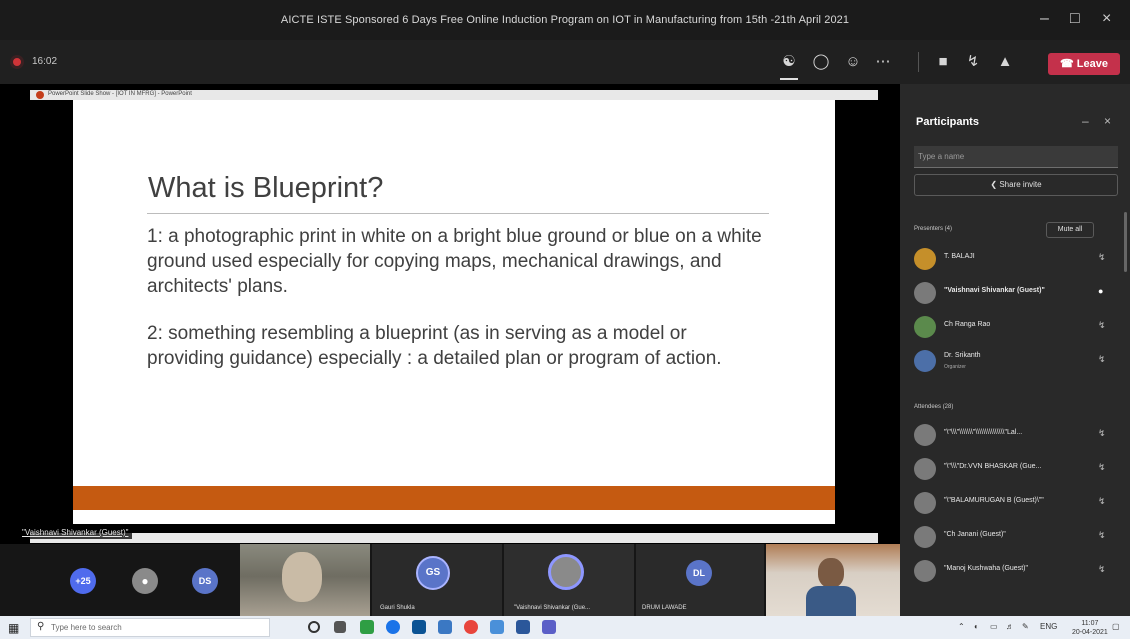 This screenshot has height=639, width=1130. What do you see at coordinates (933, 229) in the screenshot?
I see `presenters-header: Presenters (4)` at bounding box center [933, 229].